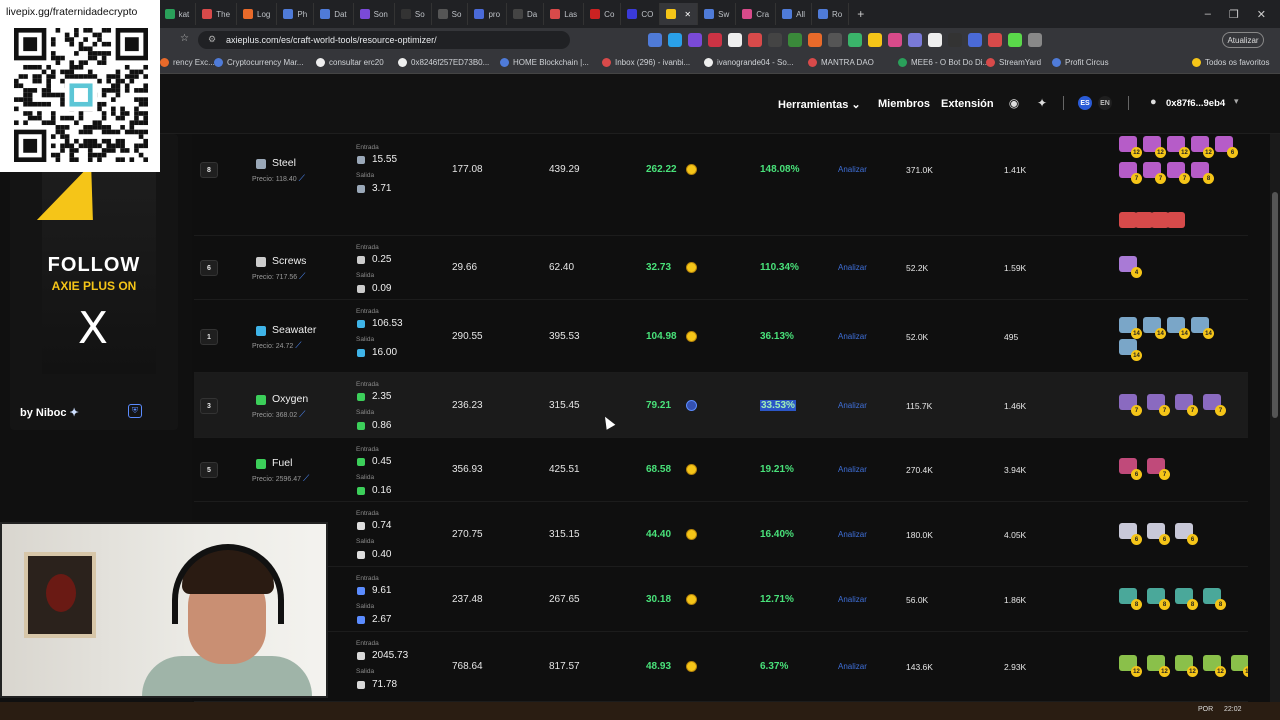  What do you see at coordinates (1042, 103) in the screenshot?
I see `twitter-icon: ✦` at bounding box center [1042, 103].